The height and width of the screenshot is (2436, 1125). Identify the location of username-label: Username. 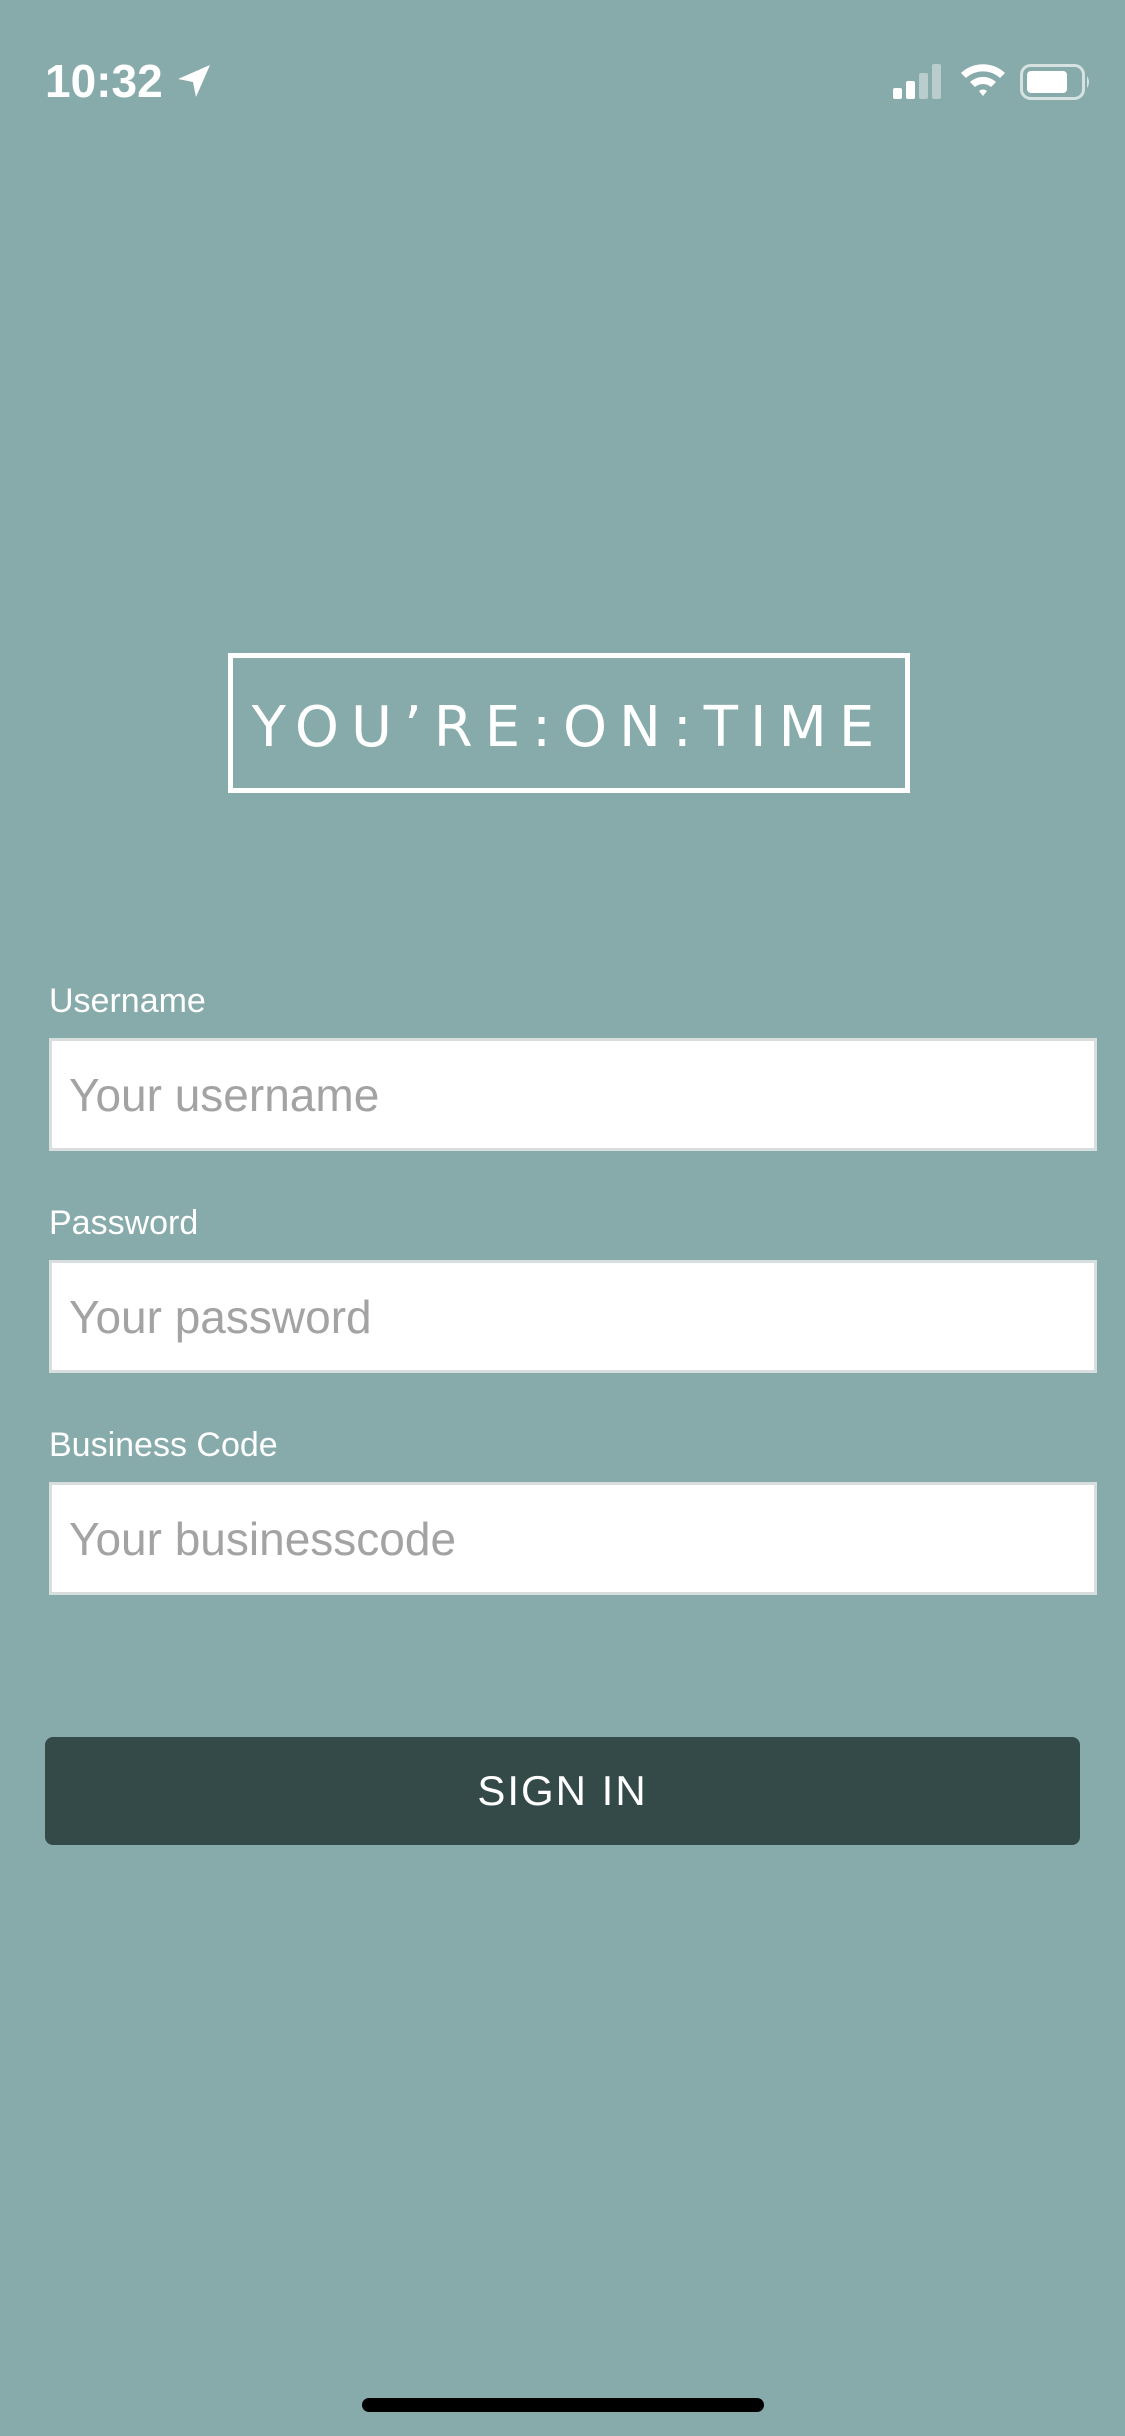
(127, 1001).